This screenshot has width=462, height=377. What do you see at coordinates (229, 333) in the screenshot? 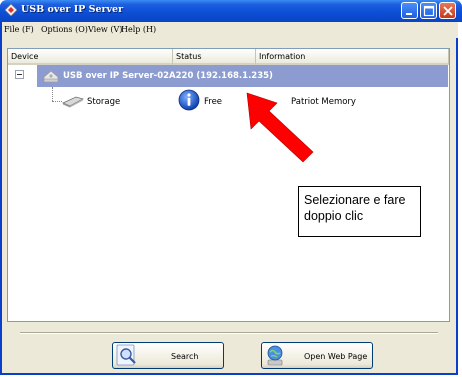
I see `footer-divider` at bounding box center [229, 333].